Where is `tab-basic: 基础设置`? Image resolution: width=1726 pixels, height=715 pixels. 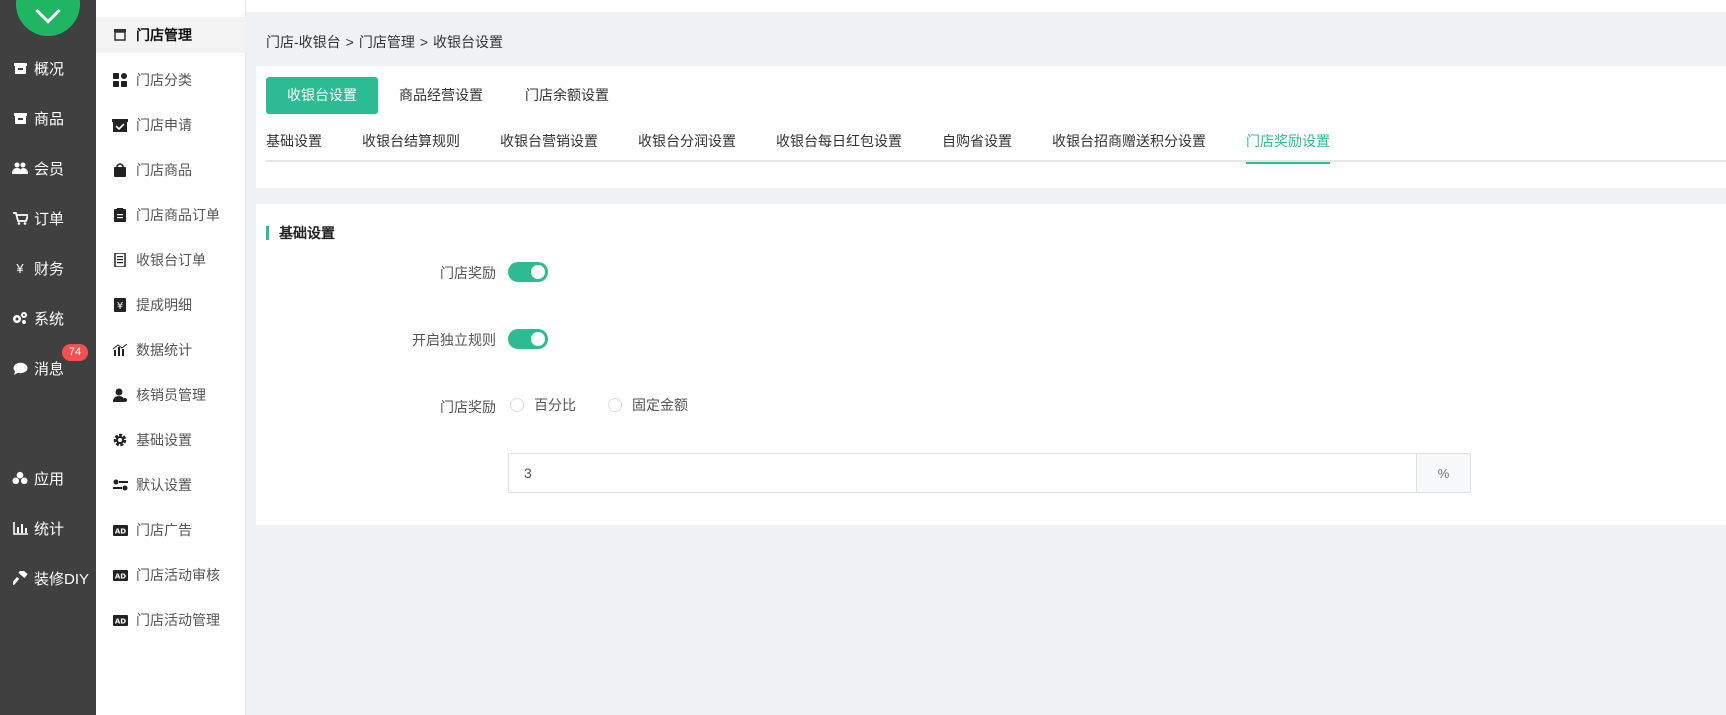
tab-basic: 基础设置 is located at coordinates (294, 144).